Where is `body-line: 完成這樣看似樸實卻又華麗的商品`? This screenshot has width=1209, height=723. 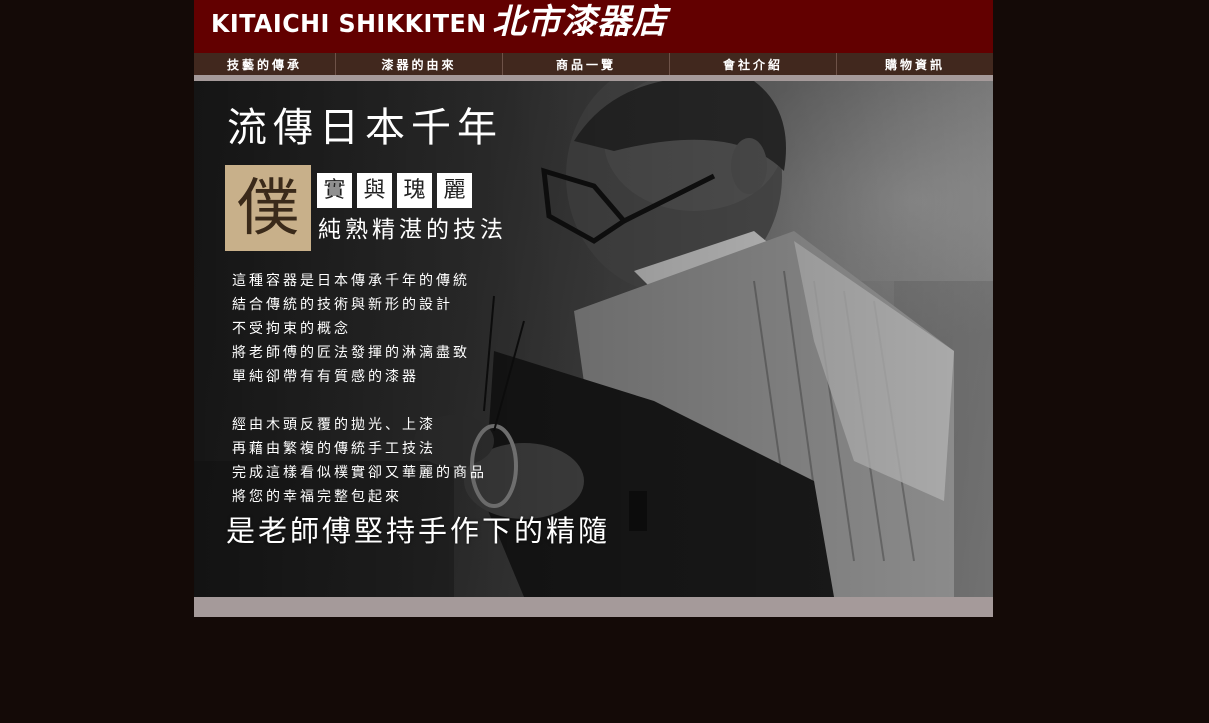 body-line: 完成這樣看似樸實卻又華麗的商品 is located at coordinates (359, 473).